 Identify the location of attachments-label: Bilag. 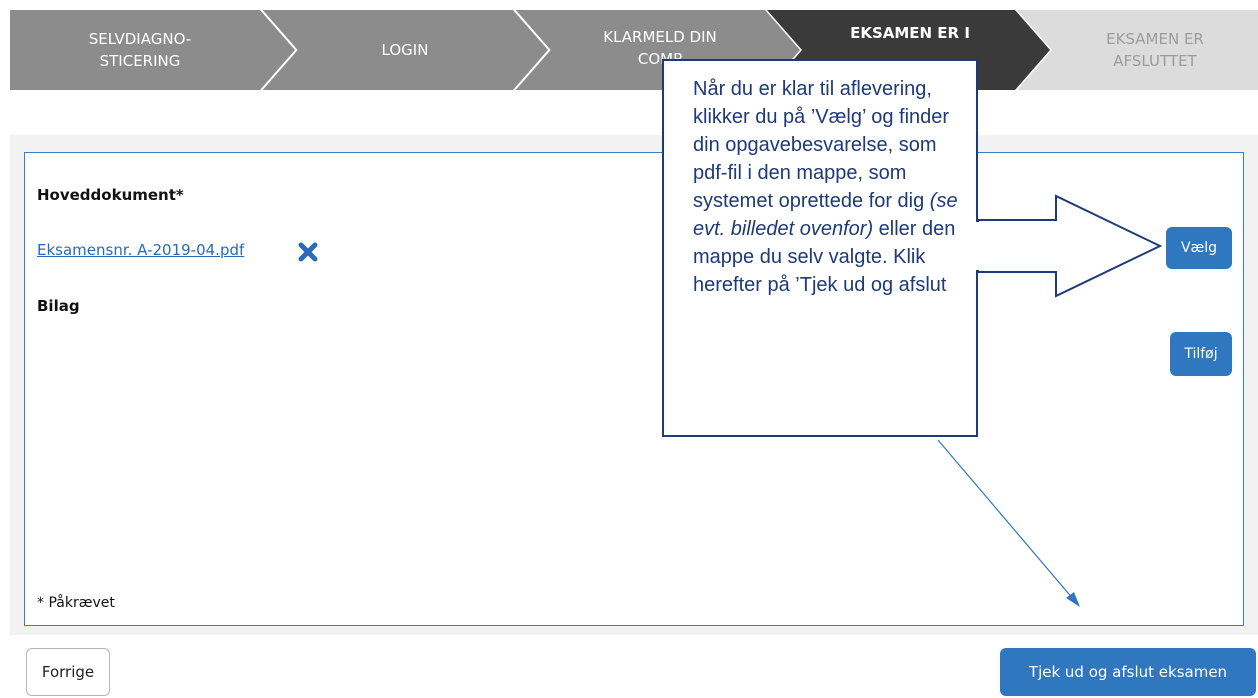
(58, 306).